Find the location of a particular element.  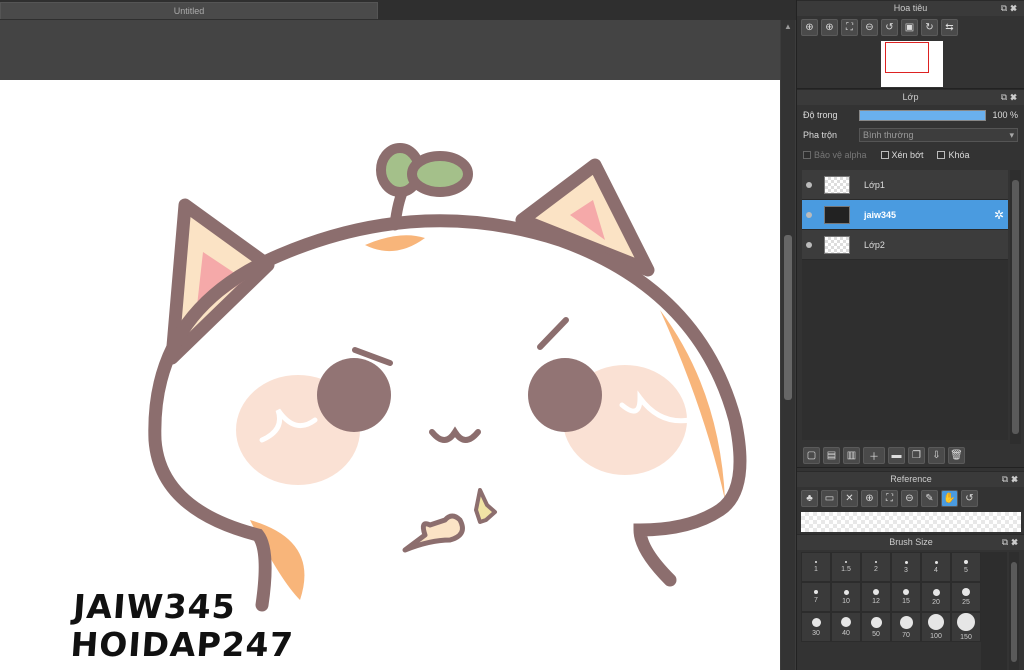

paw is located at coordinates (433, 533).